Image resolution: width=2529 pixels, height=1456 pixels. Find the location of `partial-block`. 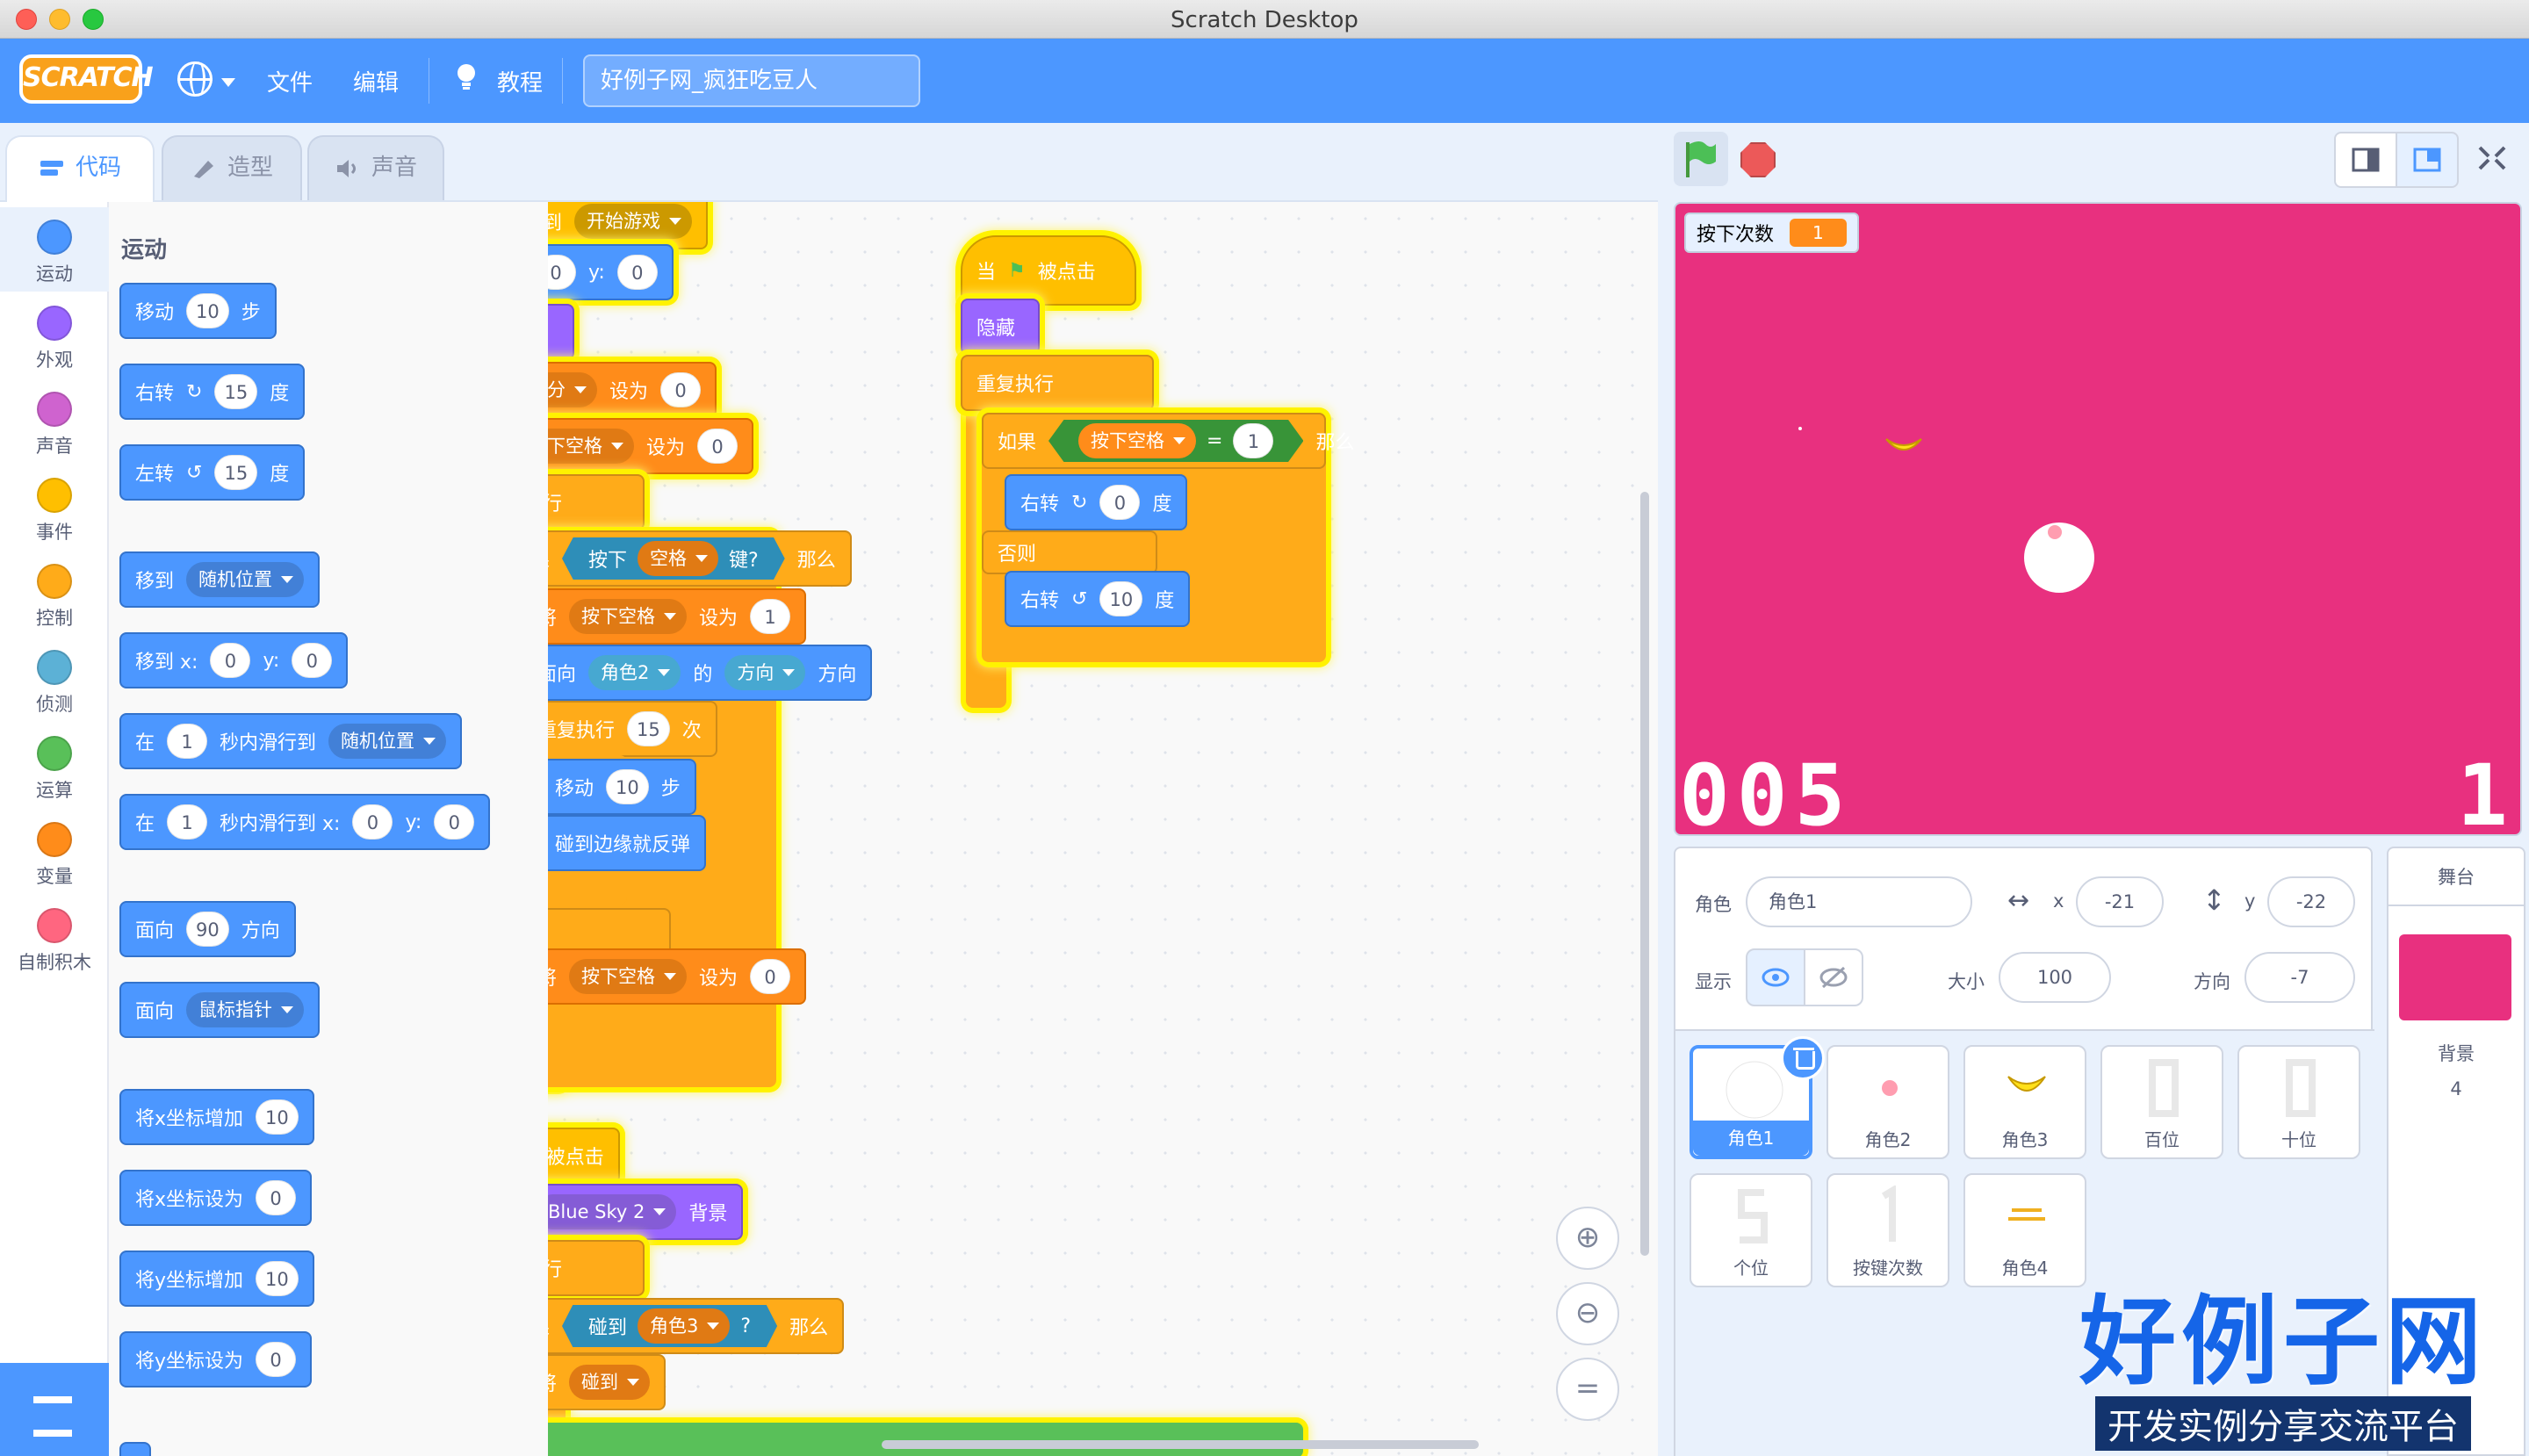

partial-block is located at coordinates (135, 1449).